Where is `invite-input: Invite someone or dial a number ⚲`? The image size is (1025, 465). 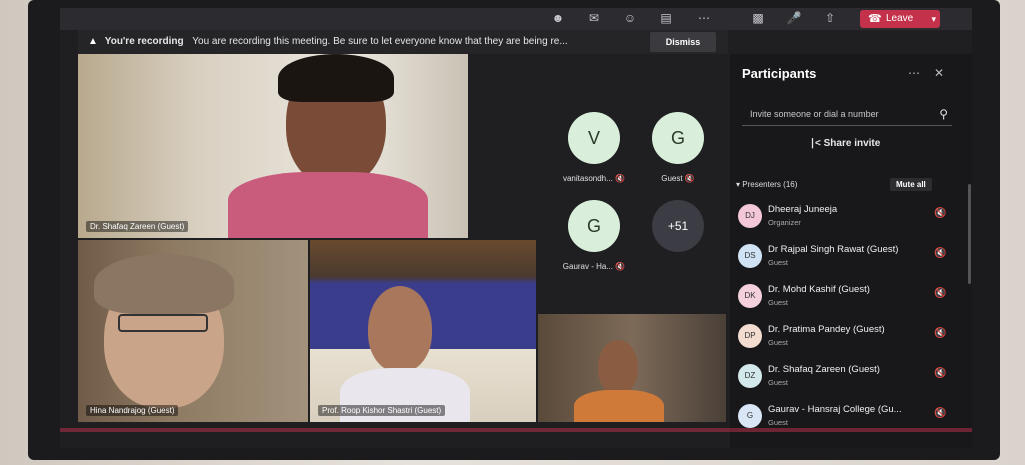 invite-input: Invite someone or dial a number ⚲ is located at coordinates (847, 114).